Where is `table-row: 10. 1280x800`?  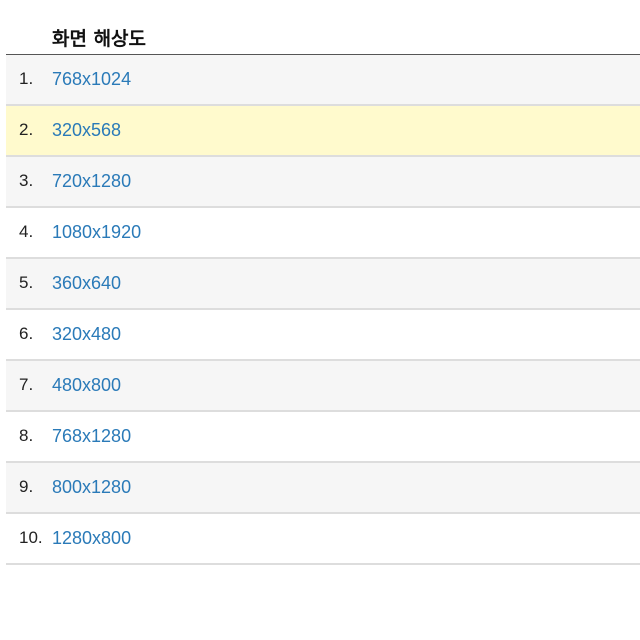 table-row: 10. 1280x800 is located at coordinates (323, 539).